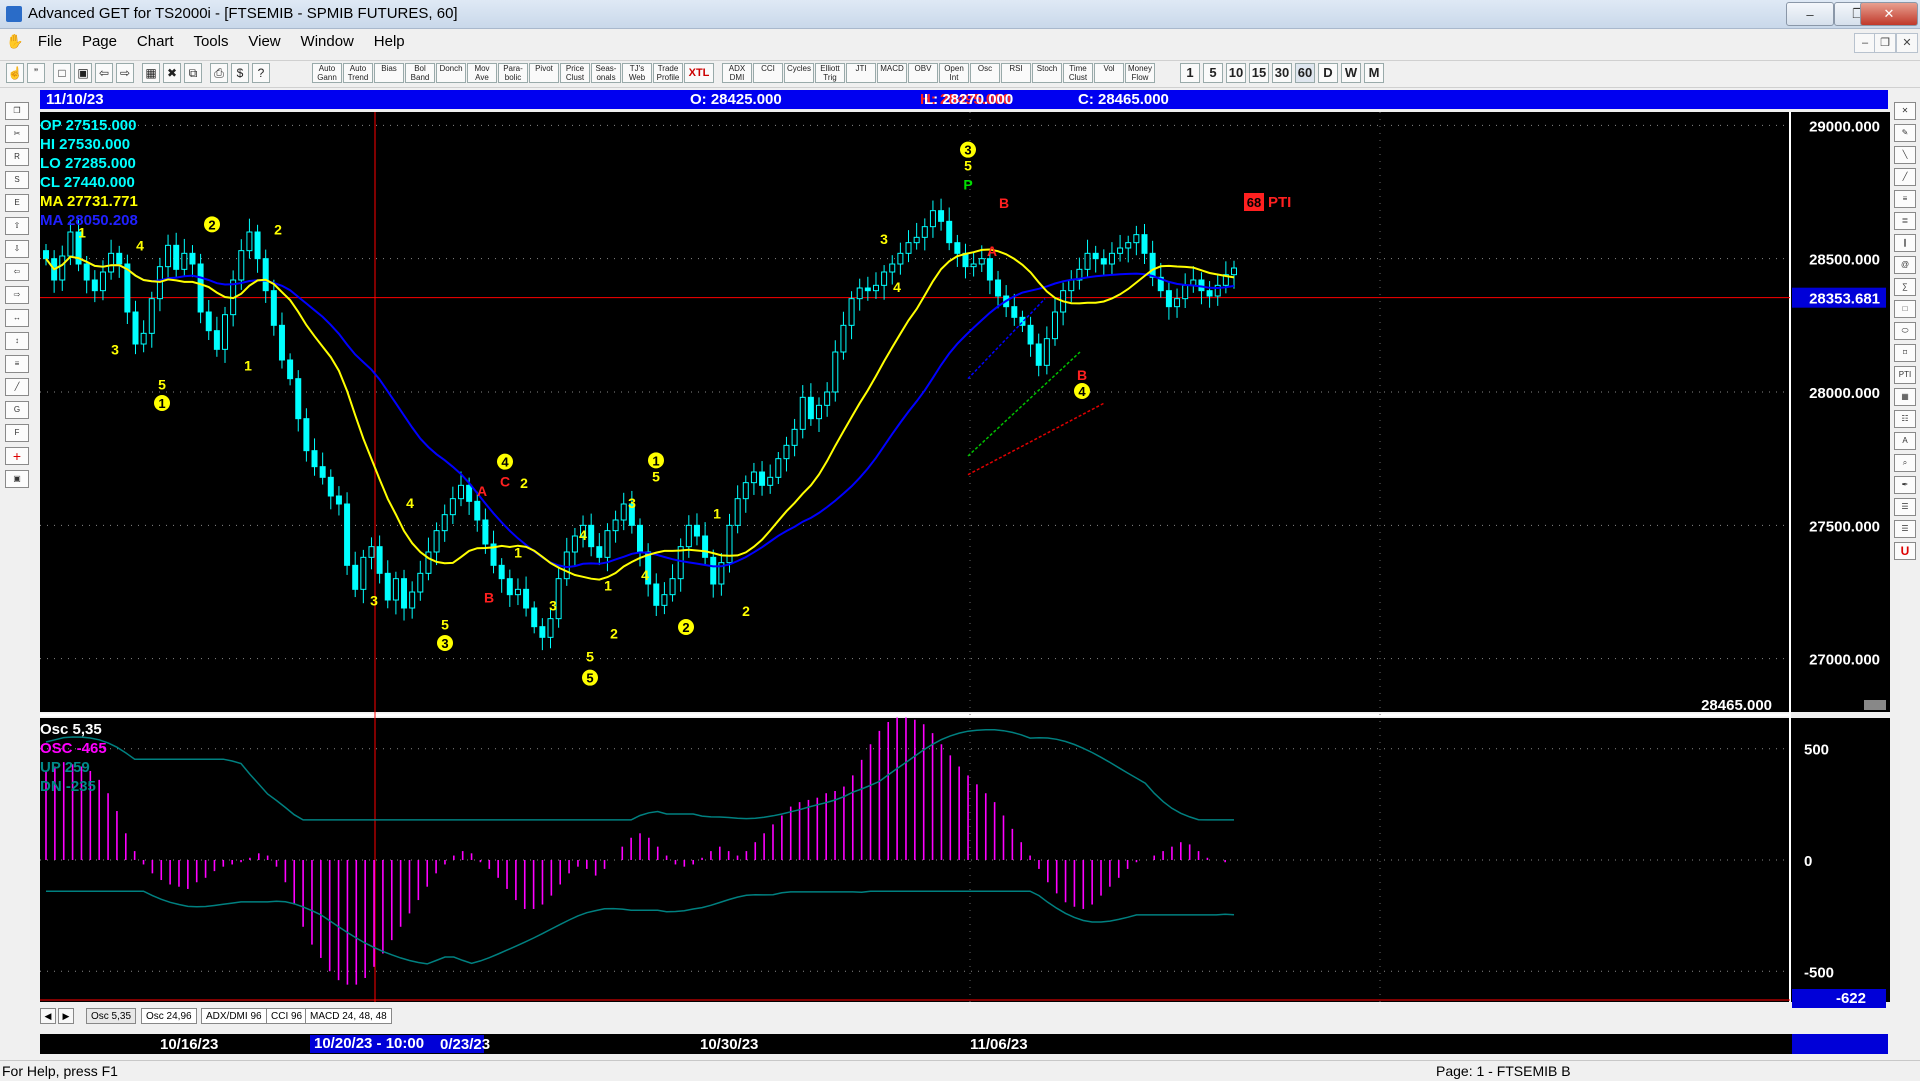 Image resolution: width=1920 pixels, height=1081 pixels. What do you see at coordinates (348, 1016) in the screenshot?
I see `tab-macd: MACD 24, 48, 48` at bounding box center [348, 1016].